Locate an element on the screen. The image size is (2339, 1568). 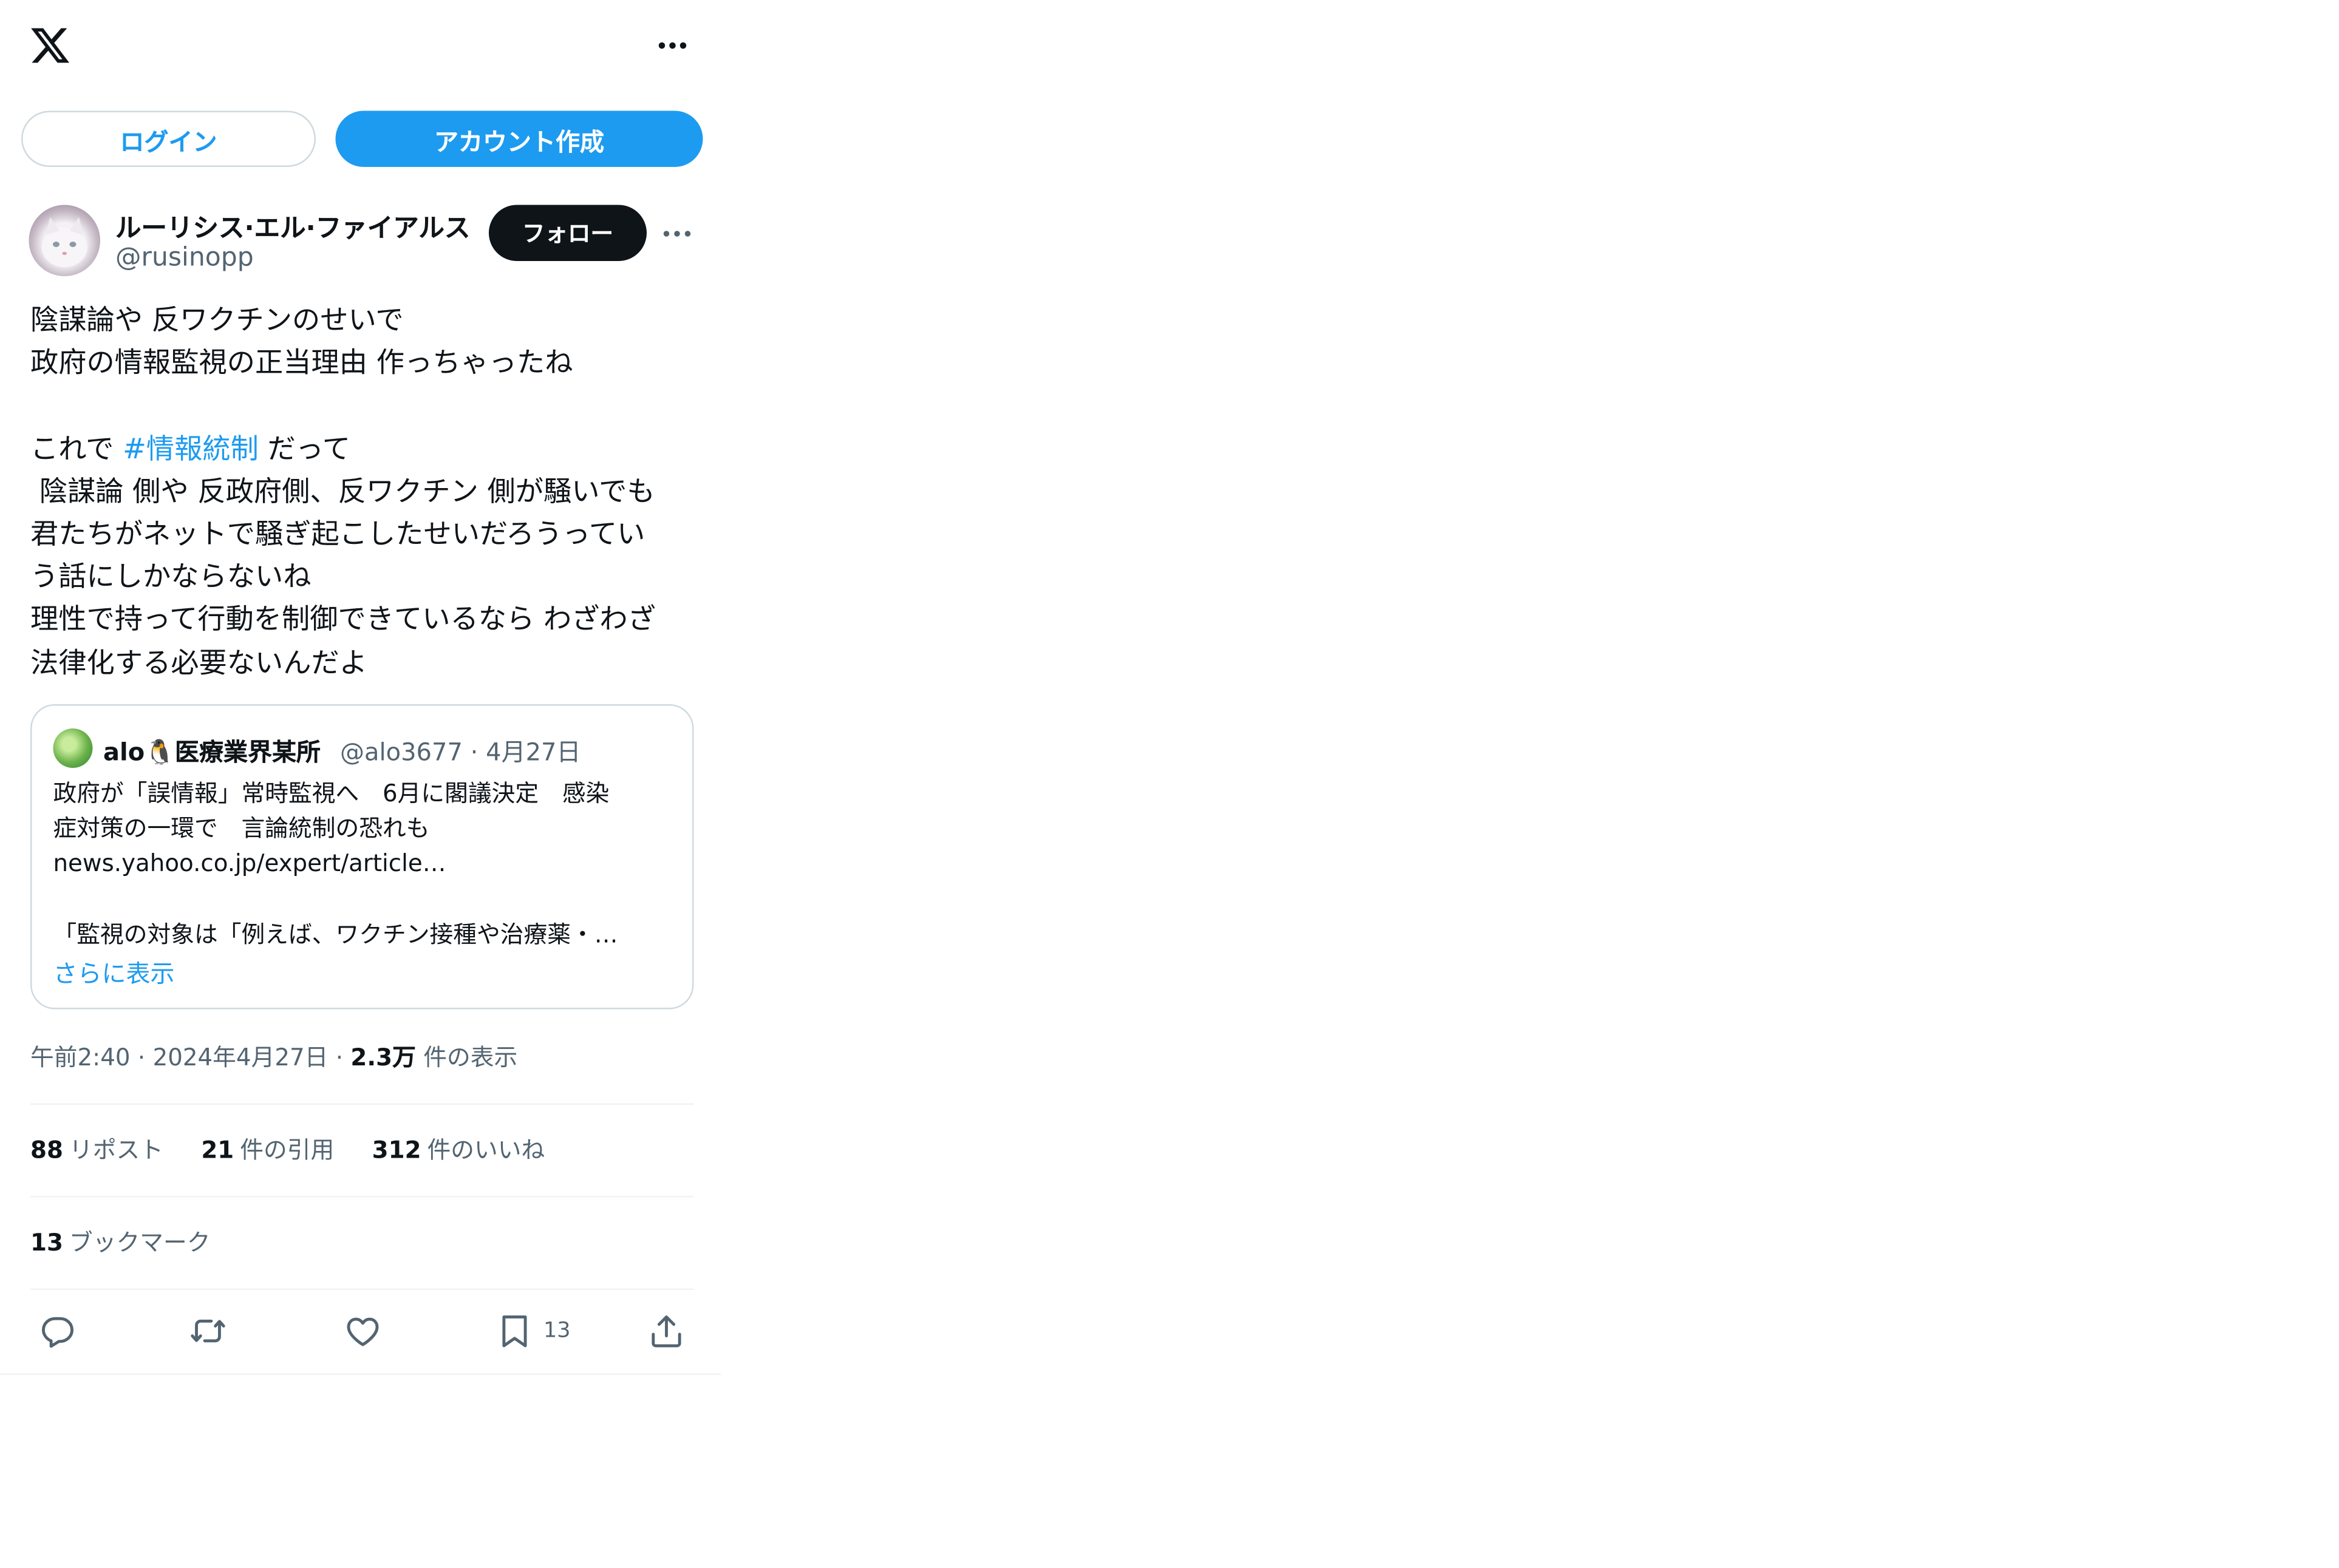
repost-count-label: リポスト is located at coordinates (116, 1150).